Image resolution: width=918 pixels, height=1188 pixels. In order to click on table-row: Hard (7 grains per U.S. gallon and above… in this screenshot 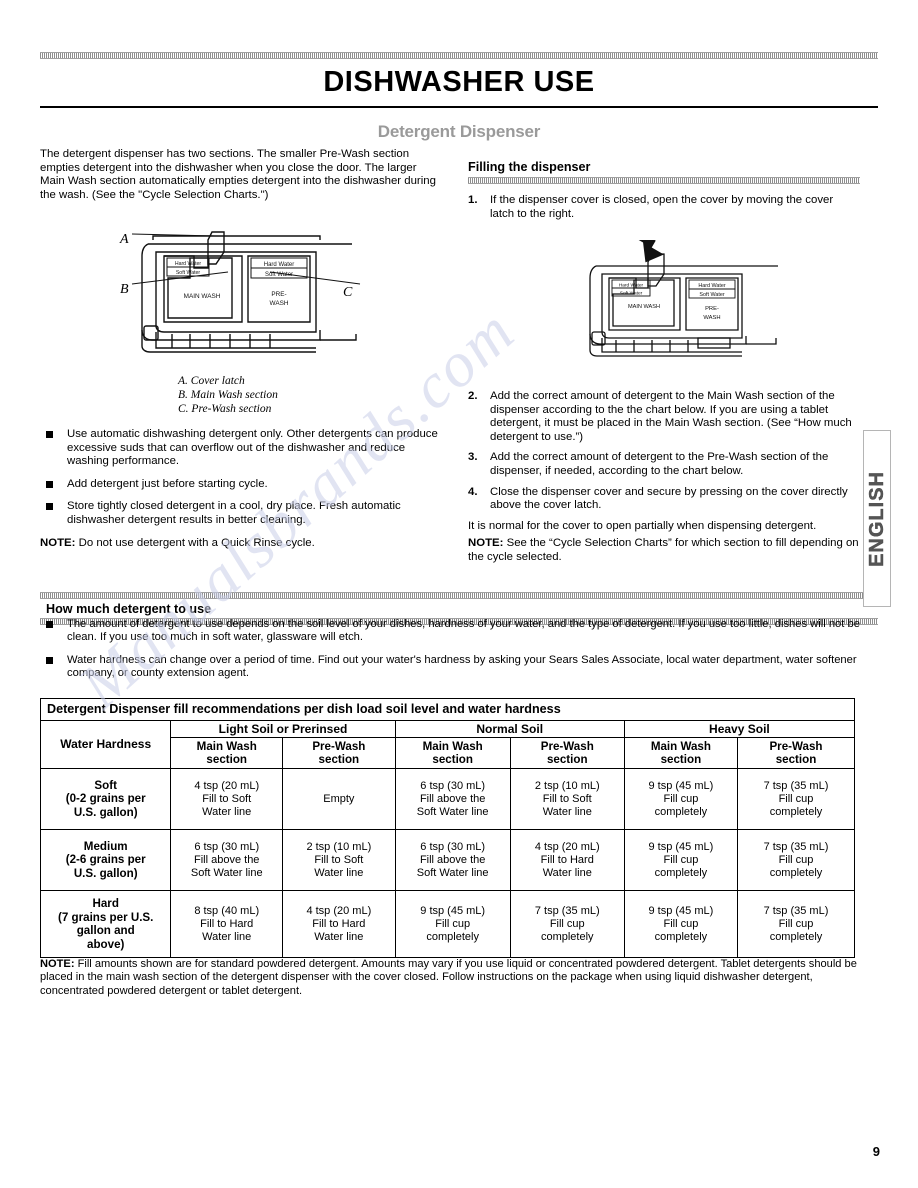, I will do `click(447, 924)`.